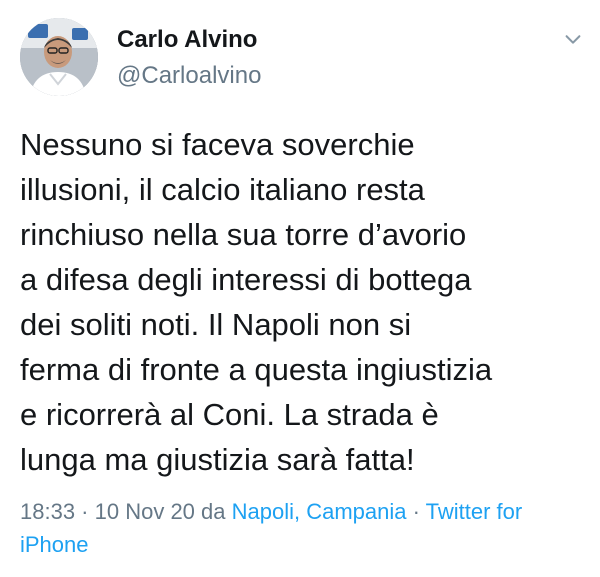 This screenshot has height=577, width=600. I want to click on author-avatar, so click(59, 57).